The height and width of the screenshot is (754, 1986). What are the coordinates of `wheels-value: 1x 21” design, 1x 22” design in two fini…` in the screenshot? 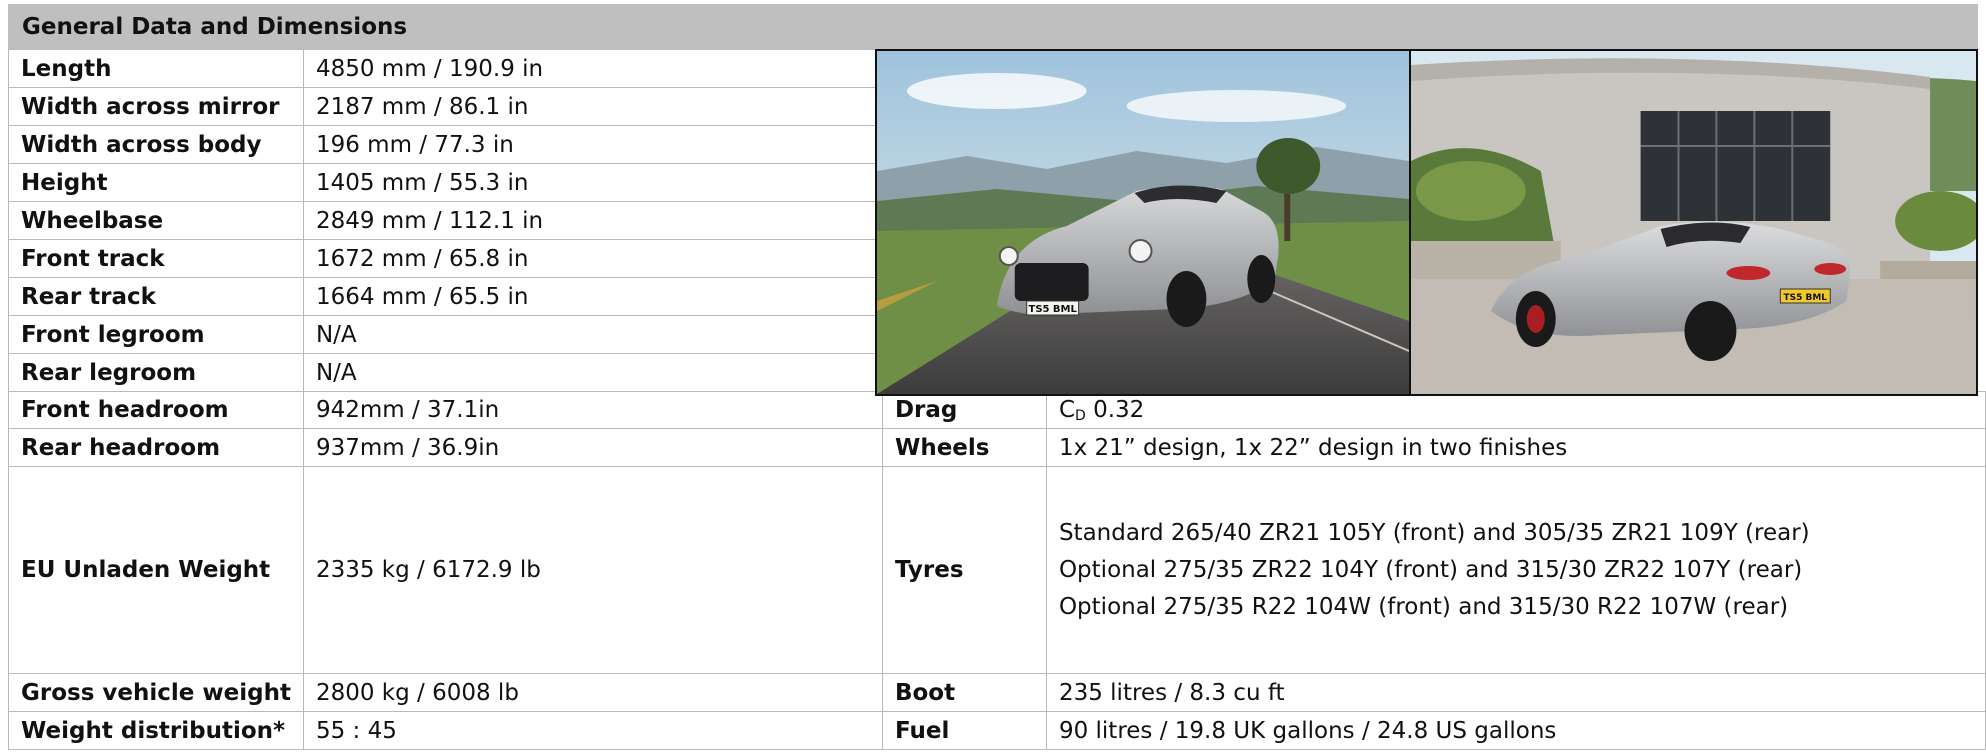 It's located at (1515, 447).